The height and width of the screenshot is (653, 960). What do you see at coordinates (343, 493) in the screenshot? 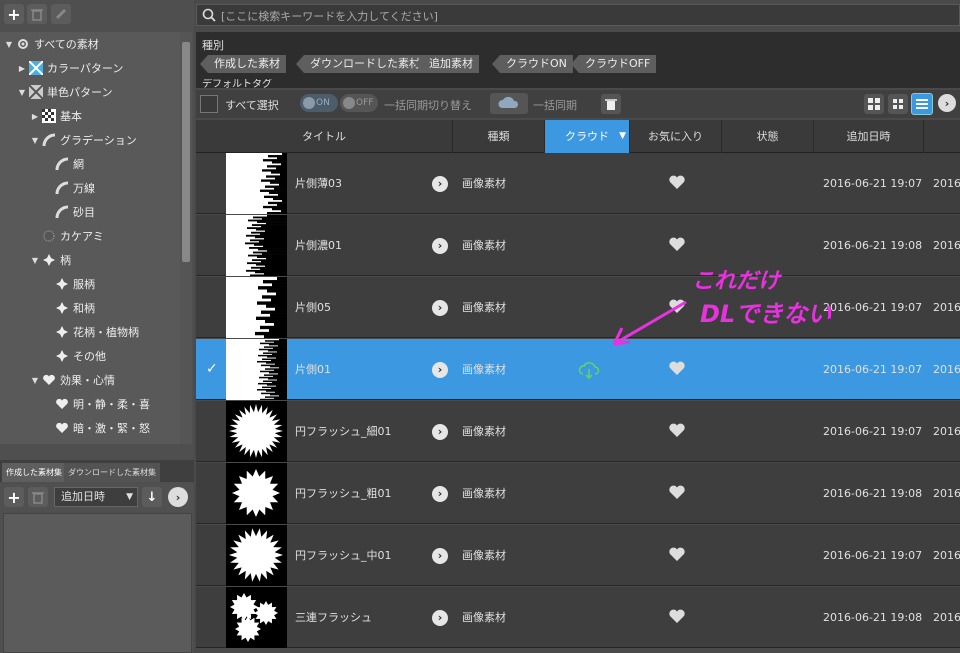
I see `material-title: 円フラッシュ_粗01` at bounding box center [343, 493].